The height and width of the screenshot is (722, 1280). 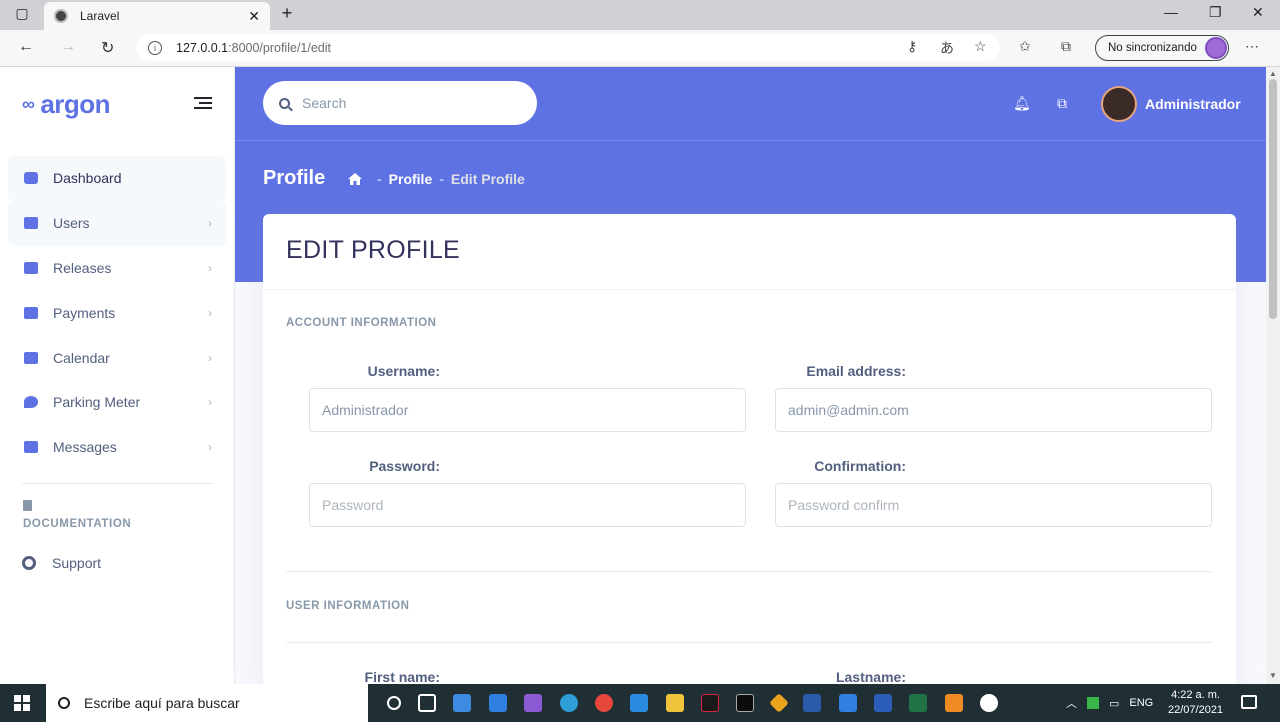 I want to click on password-confirm-field: Password confirm, so click(x=993, y=505).